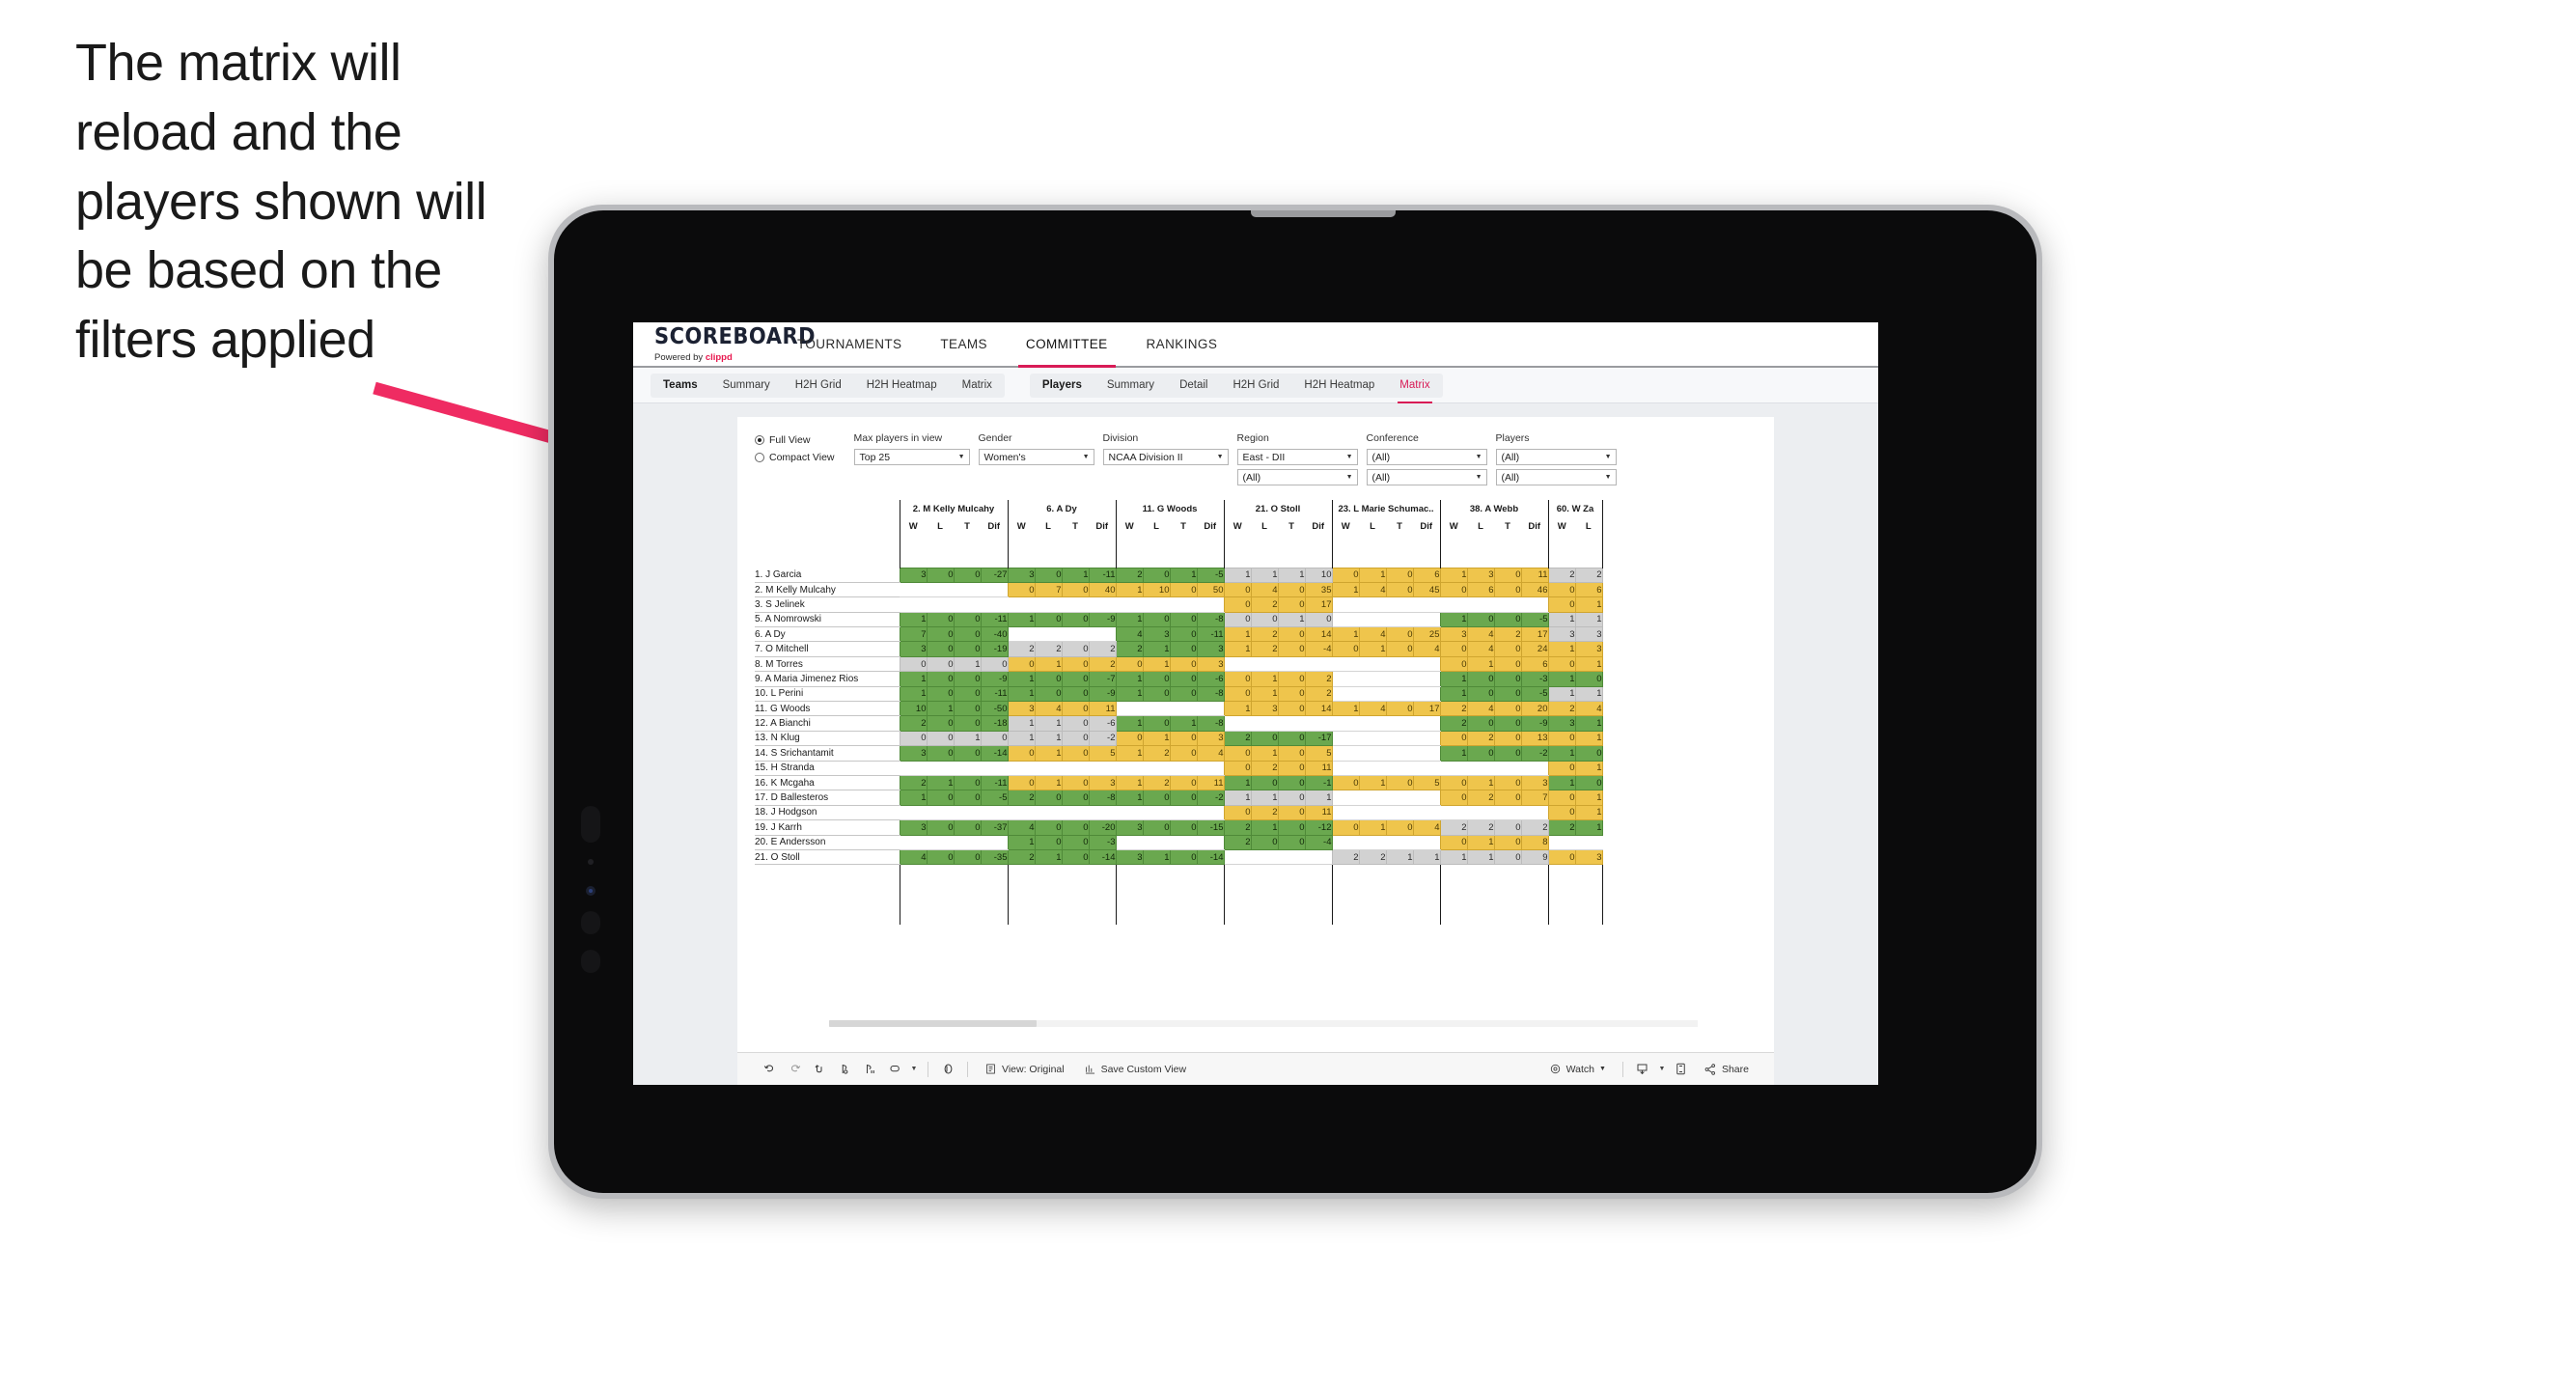 The width and height of the screenshot is (2576, 1386). What do you see at coordinates (1642, 1069) in the screenshot?
I see `download-icon` at bounding box center [1642, 1069].